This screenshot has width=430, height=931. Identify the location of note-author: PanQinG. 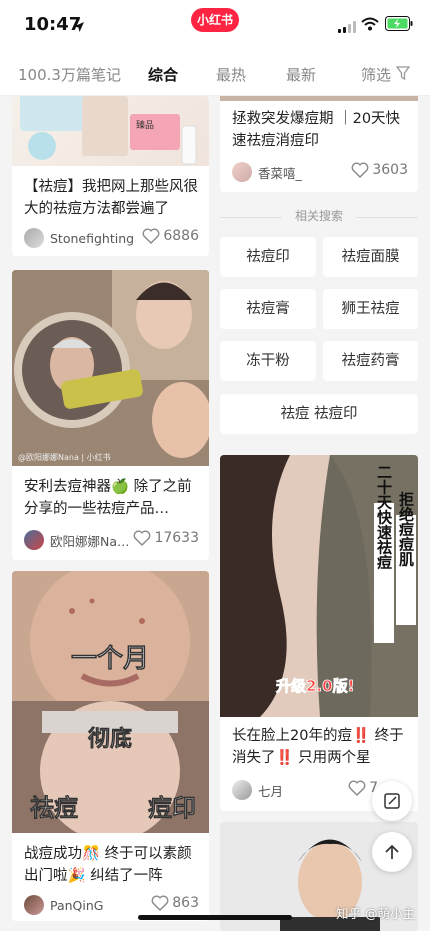
(63, 905).